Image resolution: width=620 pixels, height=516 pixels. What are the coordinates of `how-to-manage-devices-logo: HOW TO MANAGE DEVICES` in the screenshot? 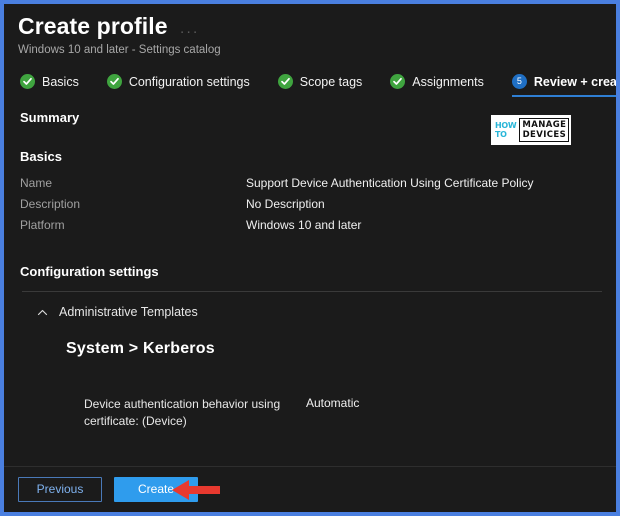 It's located at (531, 130).